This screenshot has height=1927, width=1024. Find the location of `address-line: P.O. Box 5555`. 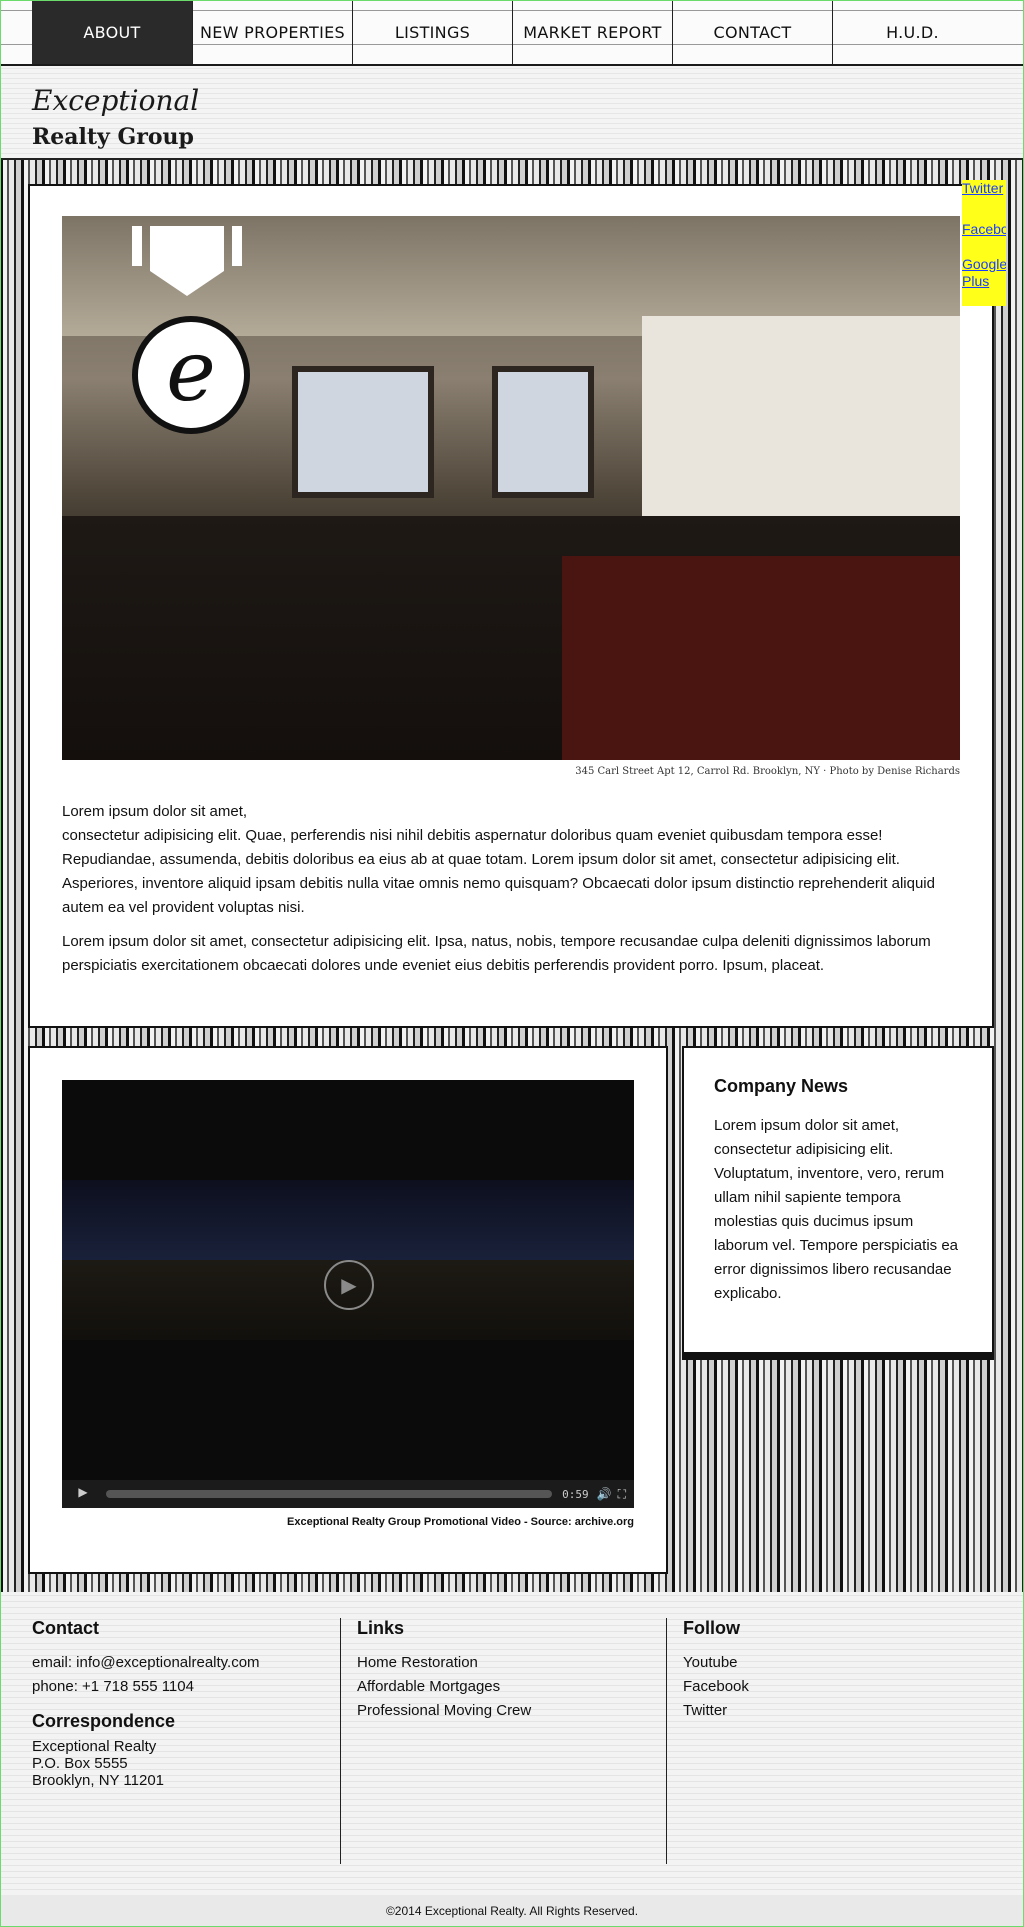

address-line: P.O. Box 5555 is located at coordinates (80, 1763).